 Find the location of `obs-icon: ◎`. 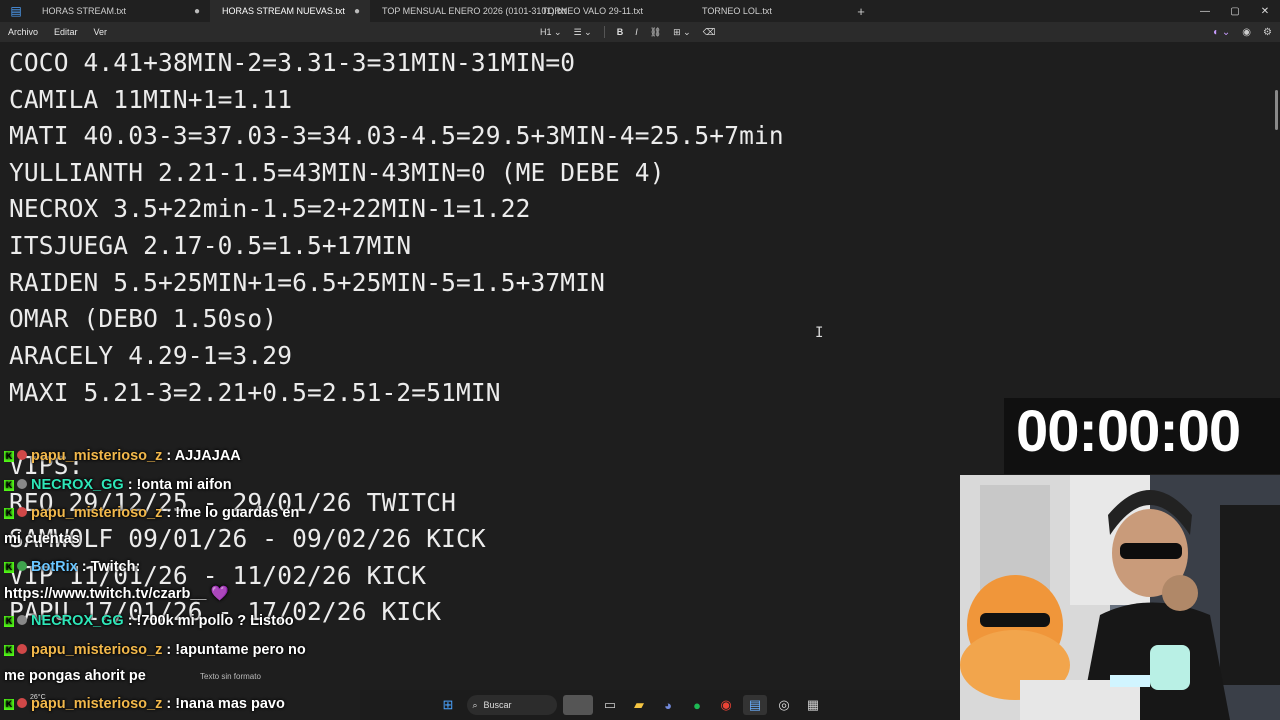

obs-icon: ◎ is located at coordinates (784, 705).